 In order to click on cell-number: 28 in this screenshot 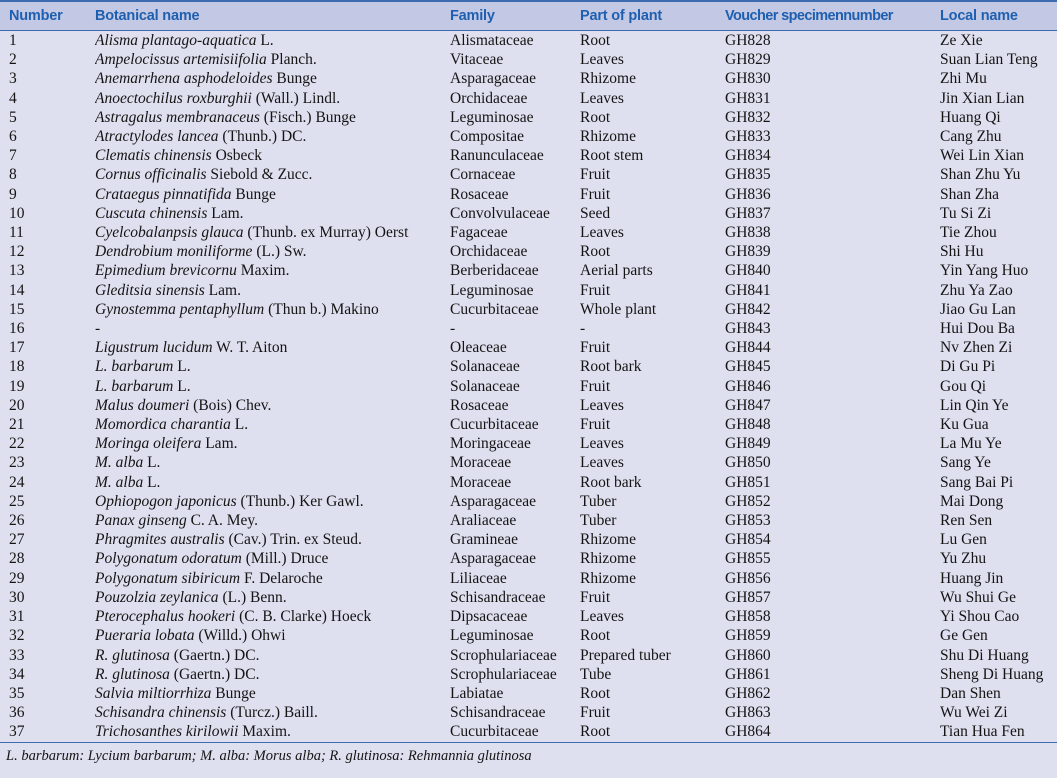, I will do `click(17, 559)`.